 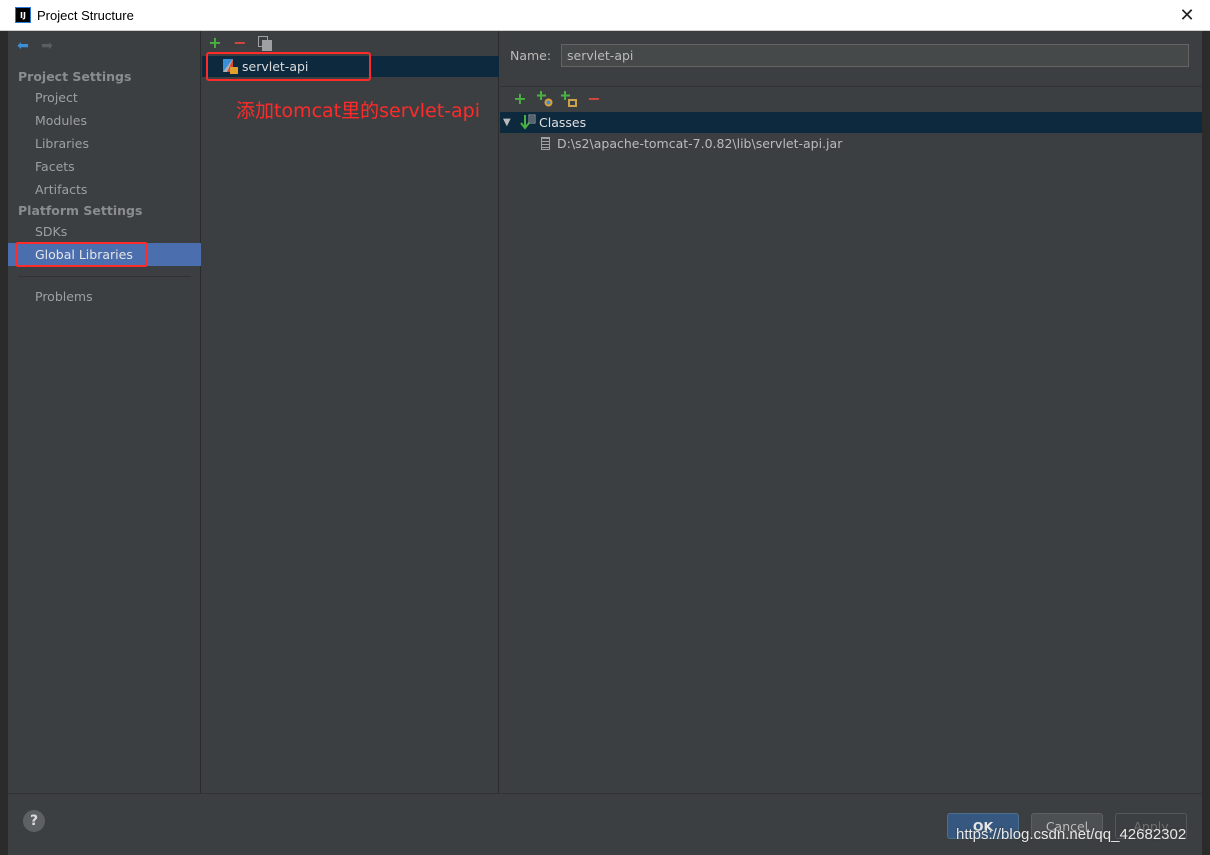 What do you see at coordinates (104, 254) in the screenshot?
I see `sidebar-item-global-libraries: Global Libraries` at bounding box center [104, 254].